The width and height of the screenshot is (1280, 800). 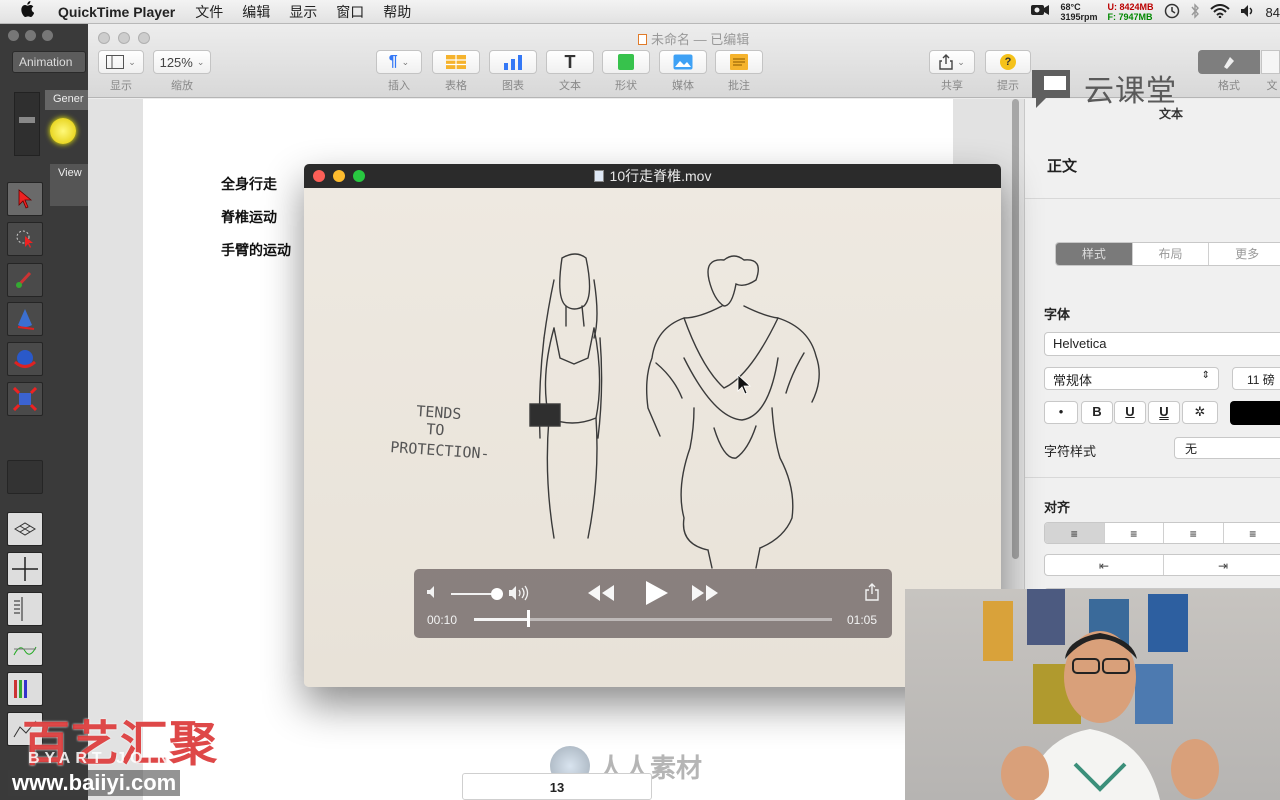 What do you see at coordinates (519, 595) in the screenshot?
I see `volume-max-icon` at bounding box center [519, 595].